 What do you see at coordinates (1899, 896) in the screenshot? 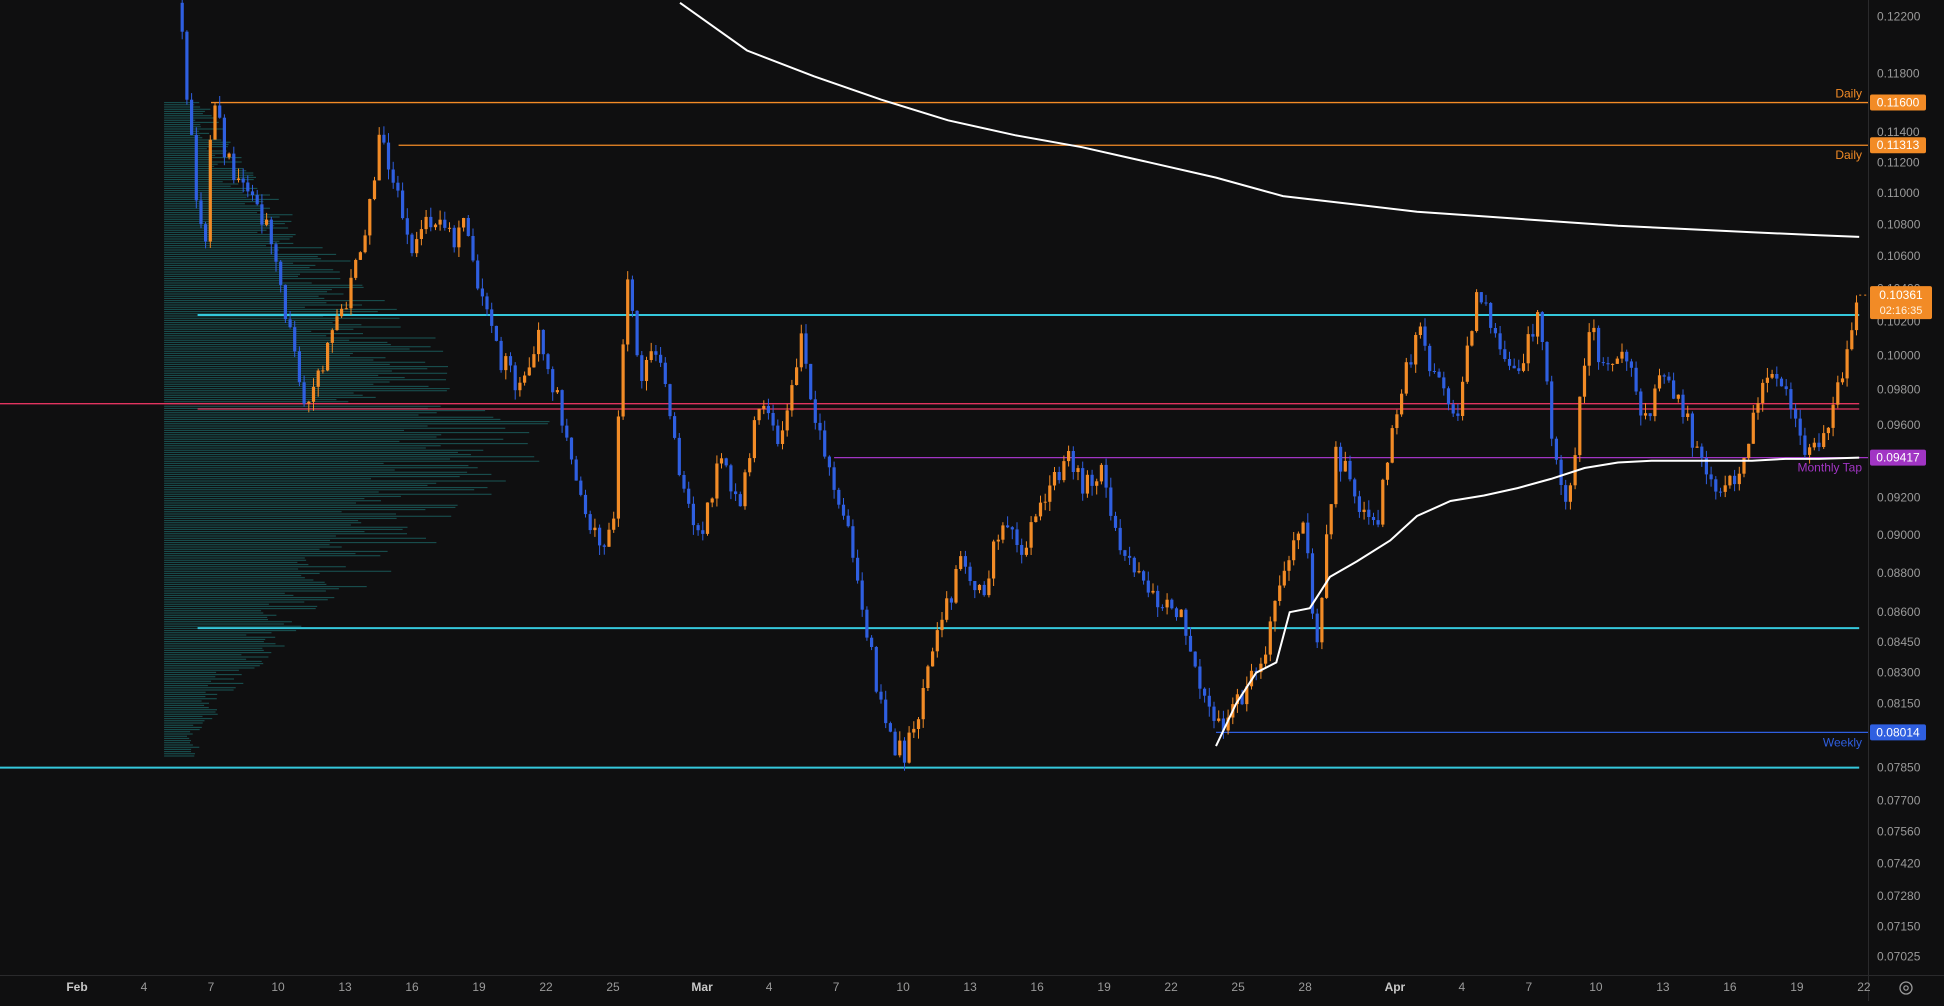
I see `y-tick-label: 0.07280` at bounding box center [1899, 896].